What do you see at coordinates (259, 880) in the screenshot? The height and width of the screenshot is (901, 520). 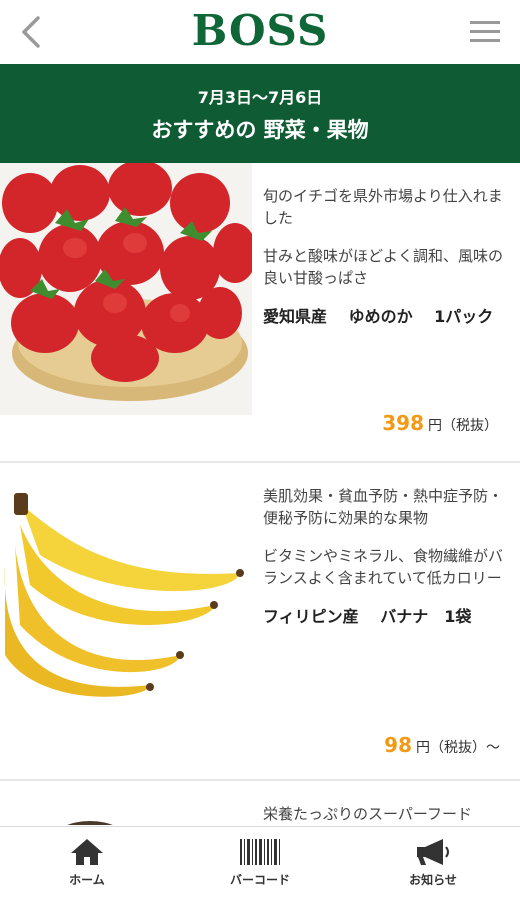 I see `tab-barcode-label: バーコード` at bounding box center [259, 880].